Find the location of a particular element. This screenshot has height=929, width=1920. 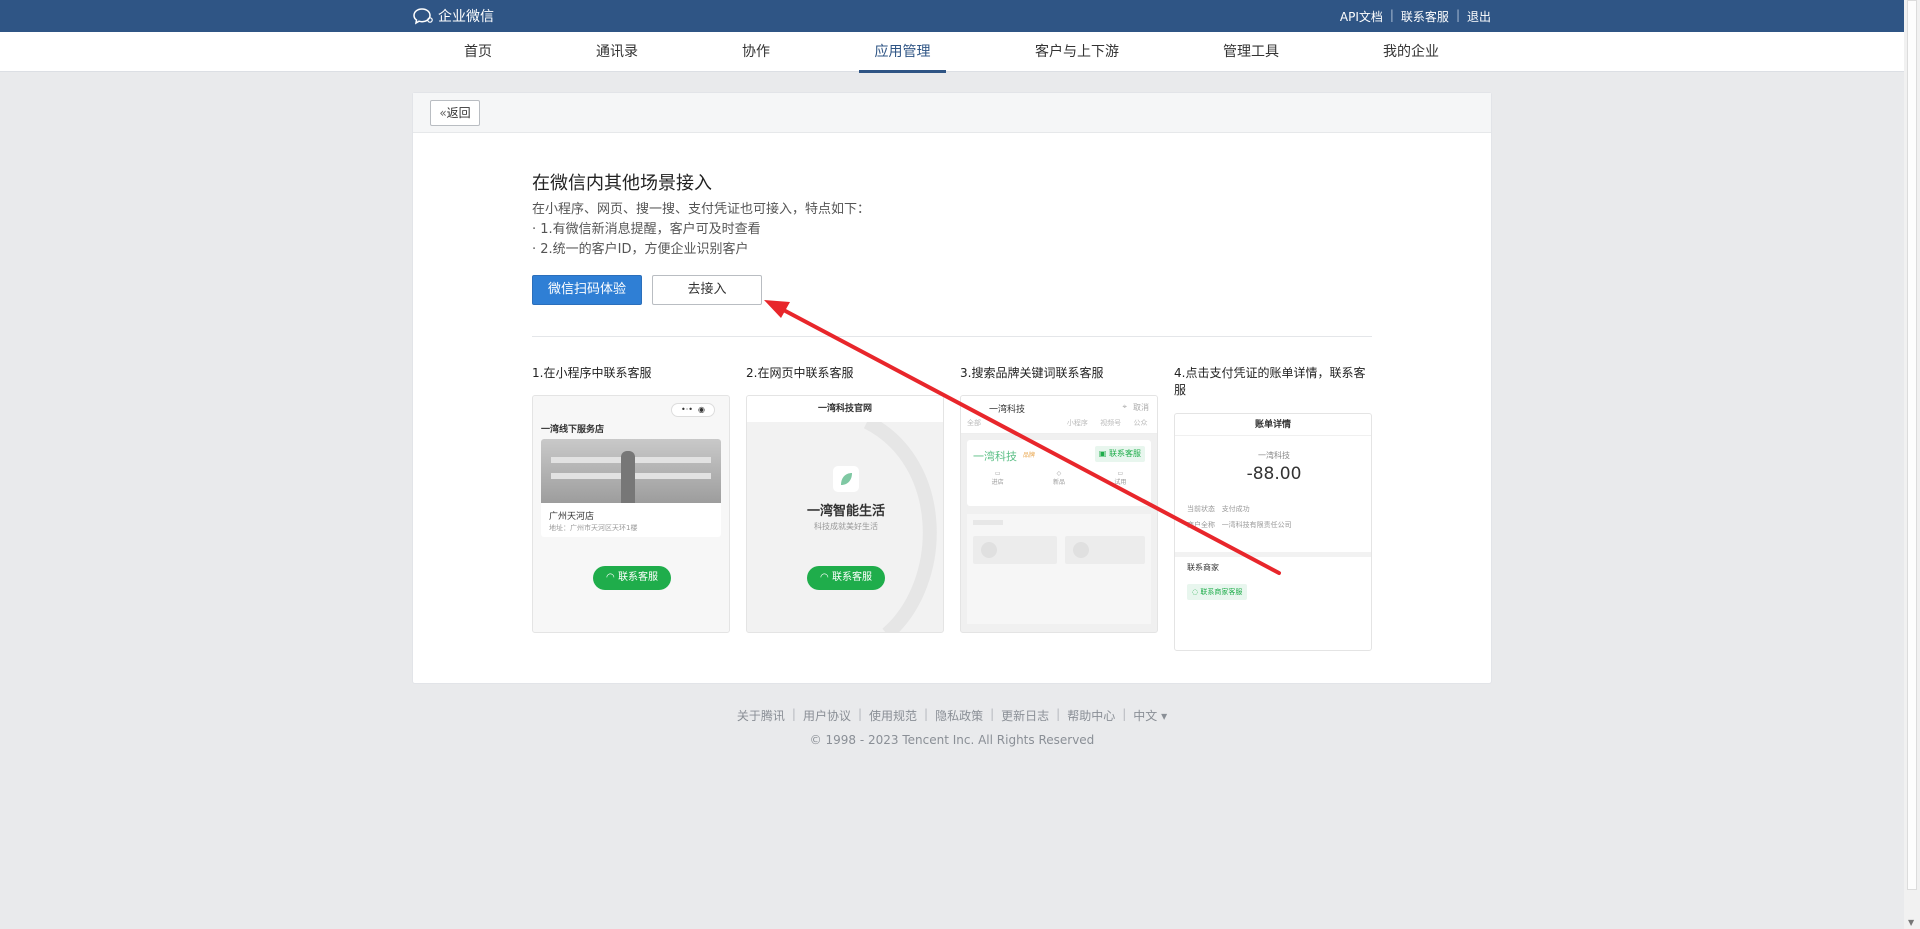

footer-link-user-agreement: 用户协议 is located at coordinates (827, 715).